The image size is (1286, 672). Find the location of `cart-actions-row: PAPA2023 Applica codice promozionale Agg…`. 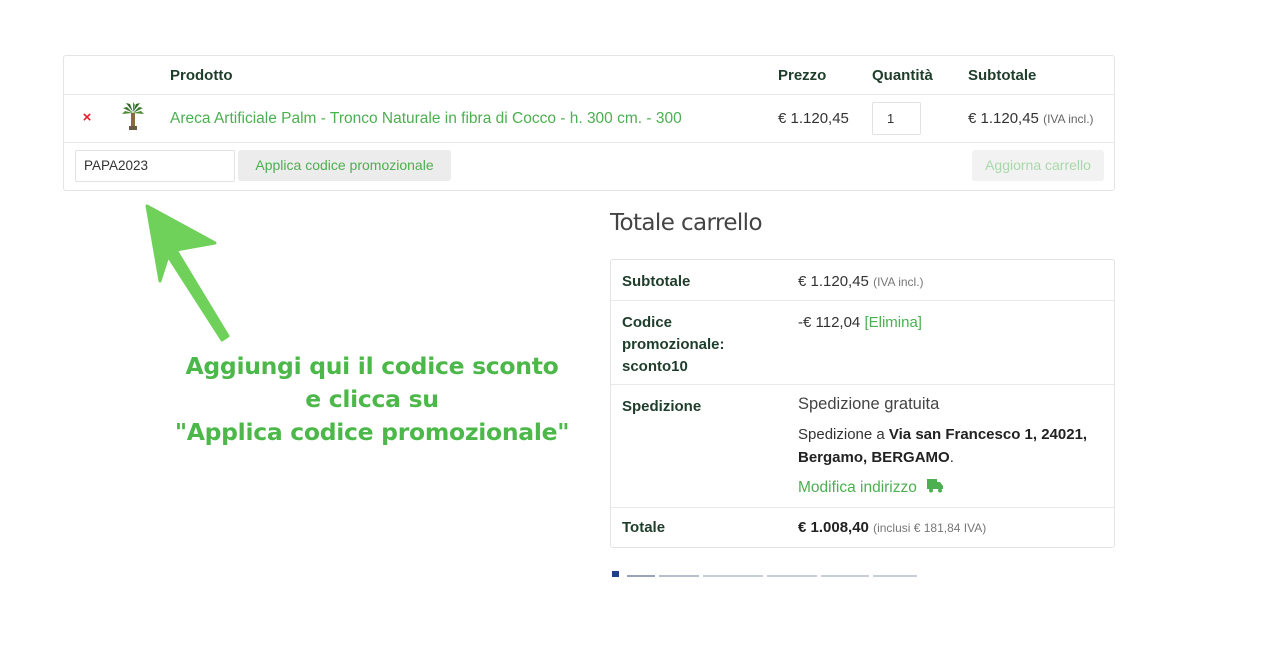

cart-actions-row: PAPA2023 Applica codice promozionale Agg… is located at coordinates (589, 167).